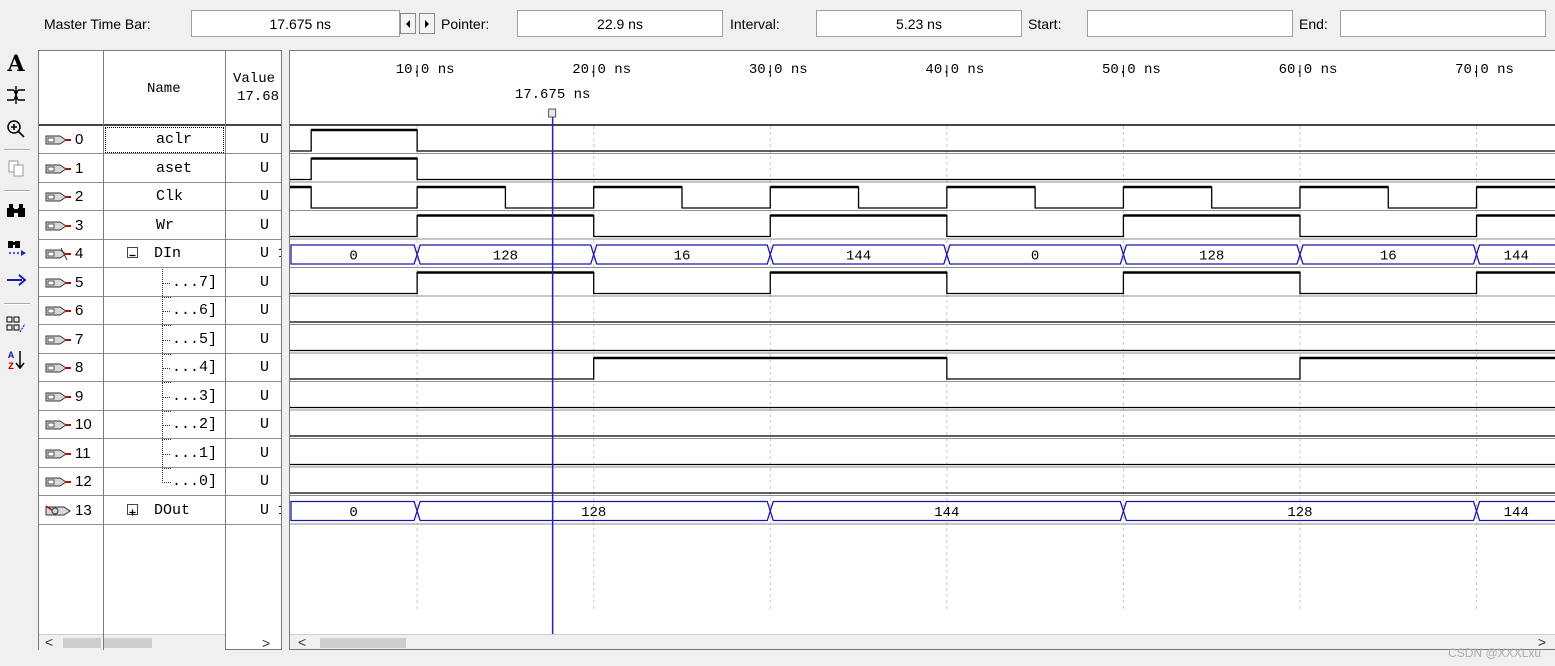  I want to click on name-column-header: Name, so click(164, 89).